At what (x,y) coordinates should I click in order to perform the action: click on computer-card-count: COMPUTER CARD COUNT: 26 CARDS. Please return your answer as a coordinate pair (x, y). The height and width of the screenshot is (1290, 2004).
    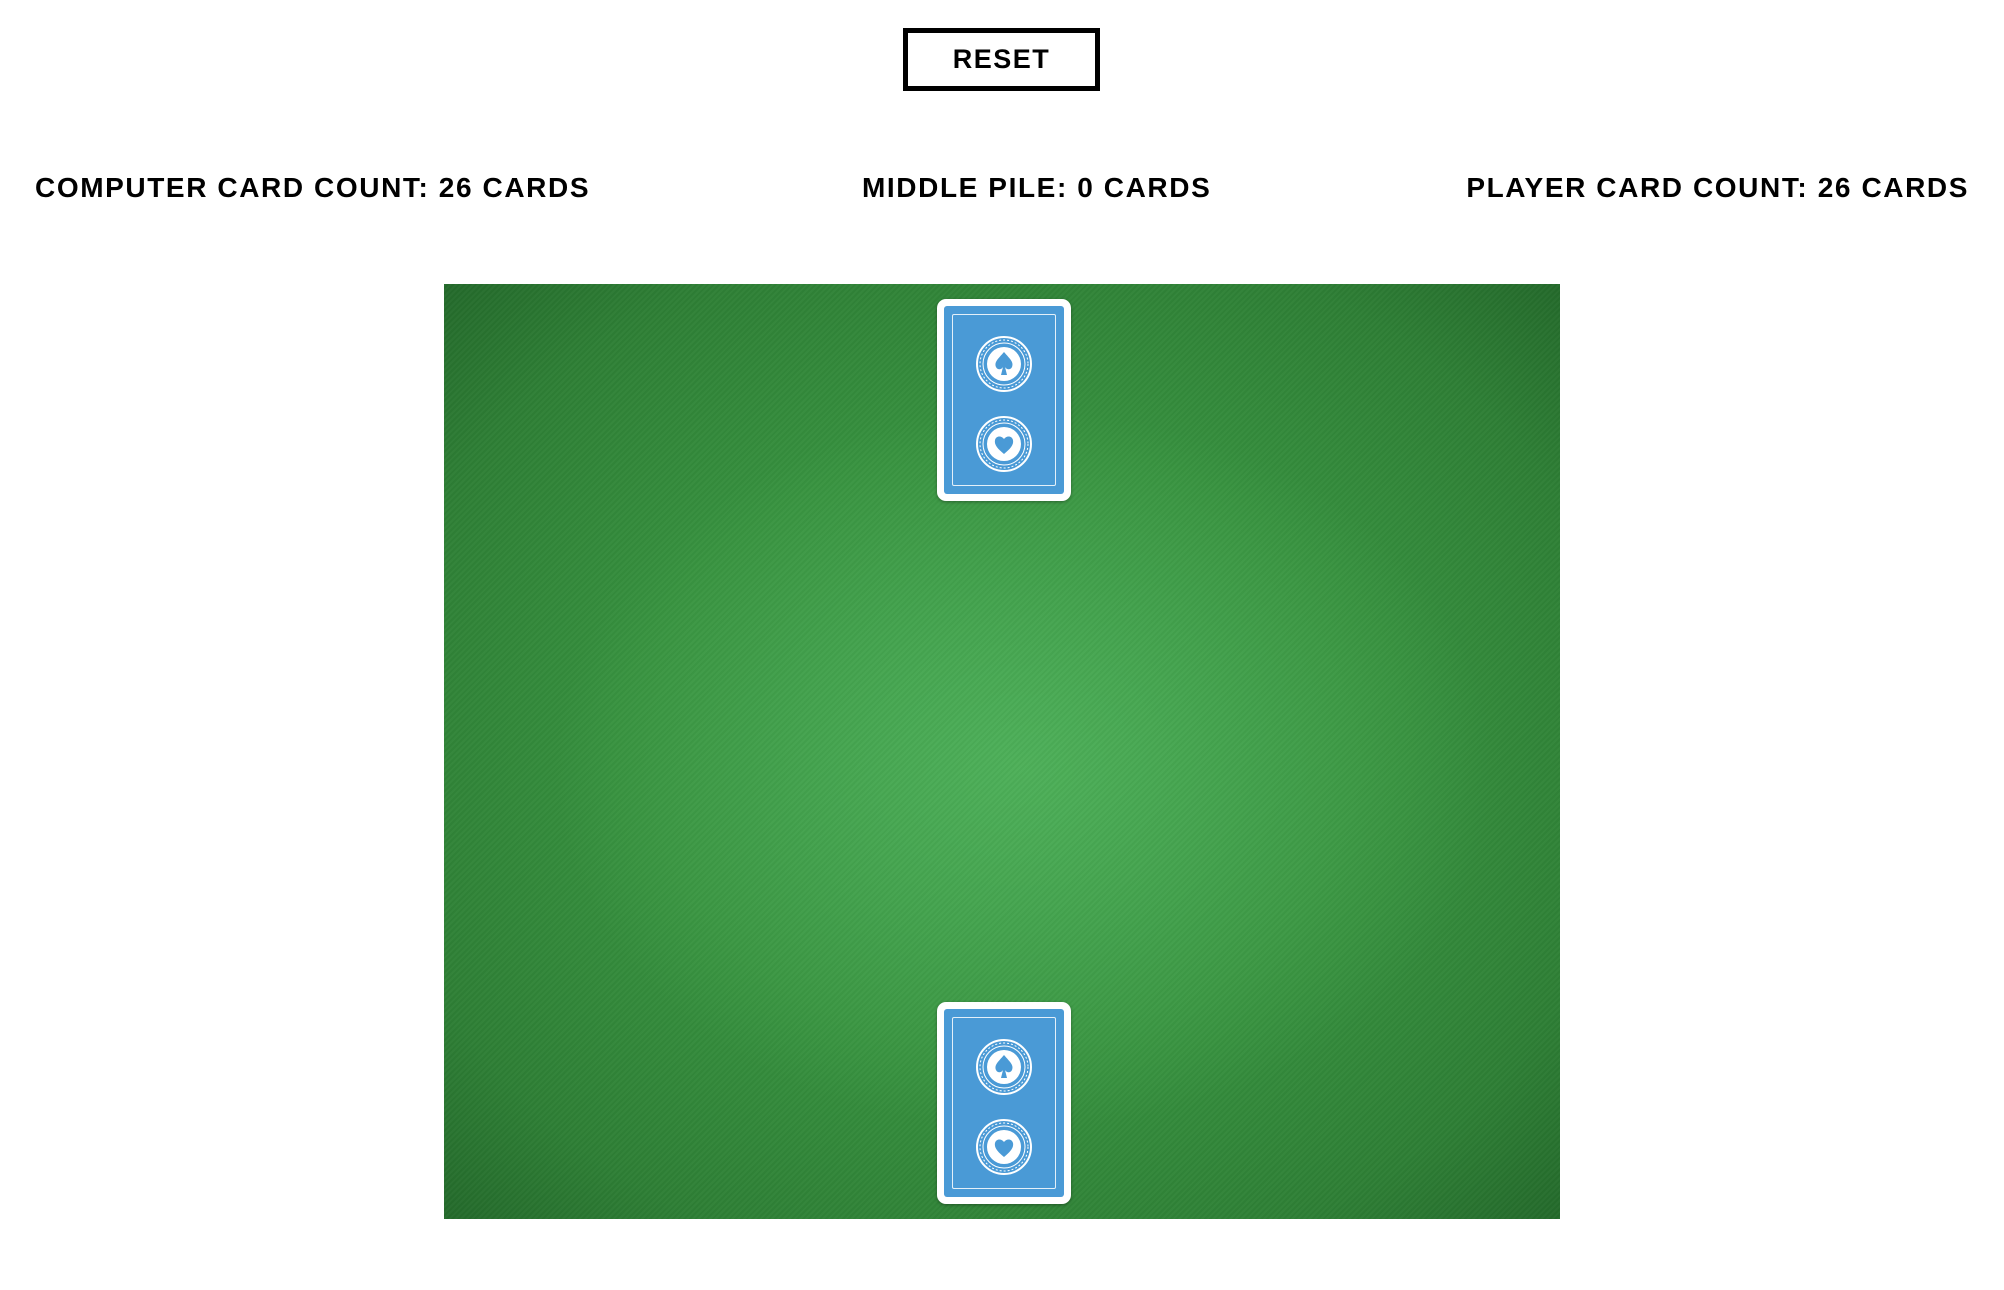
    Looking at the image, I should click on (313, 187).